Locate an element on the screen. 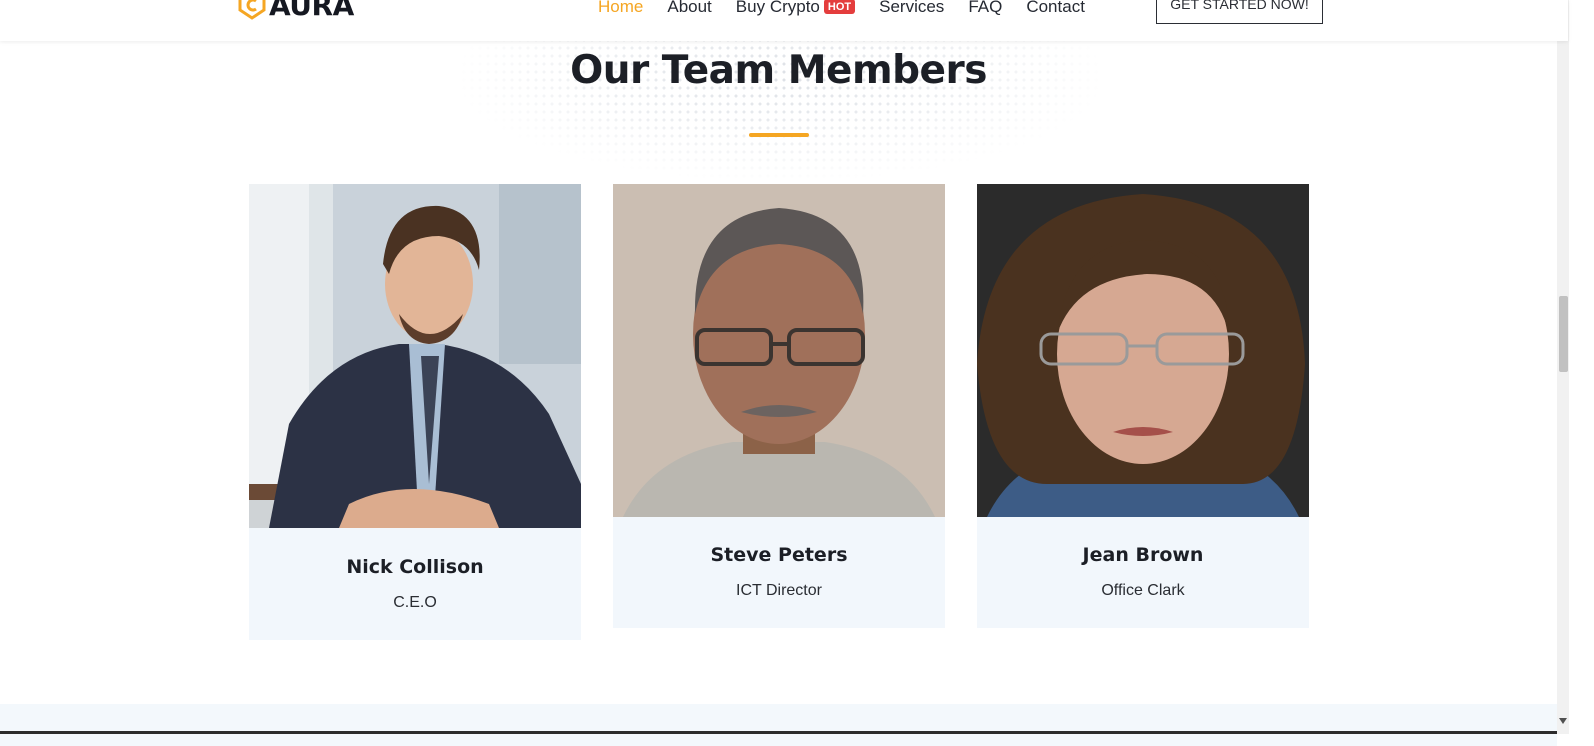 The width and height of the screenshot is (1594, 746). team-card: Steve Peters ICT Director is located at coordinates (779, 406).